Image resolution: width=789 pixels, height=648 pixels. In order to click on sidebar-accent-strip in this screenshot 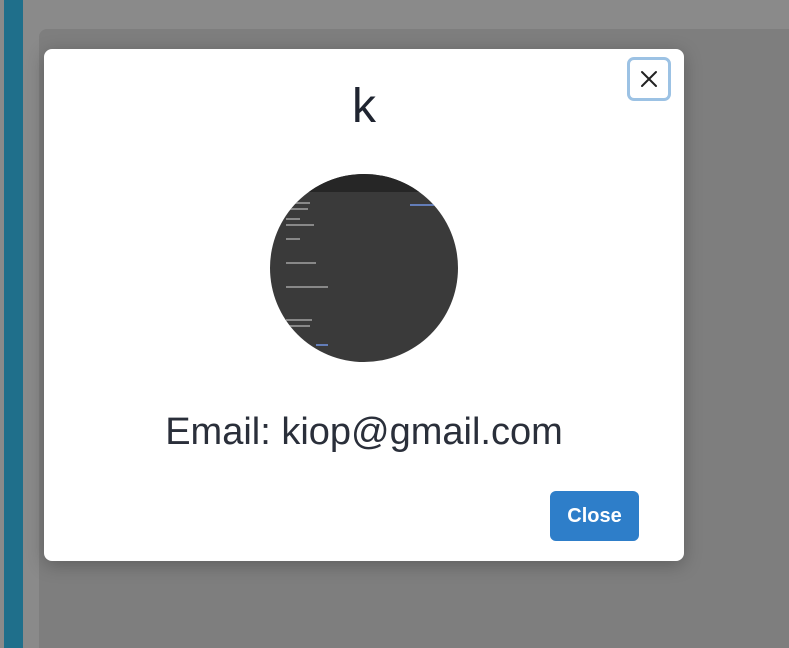, I will do `click(13, 324)`.